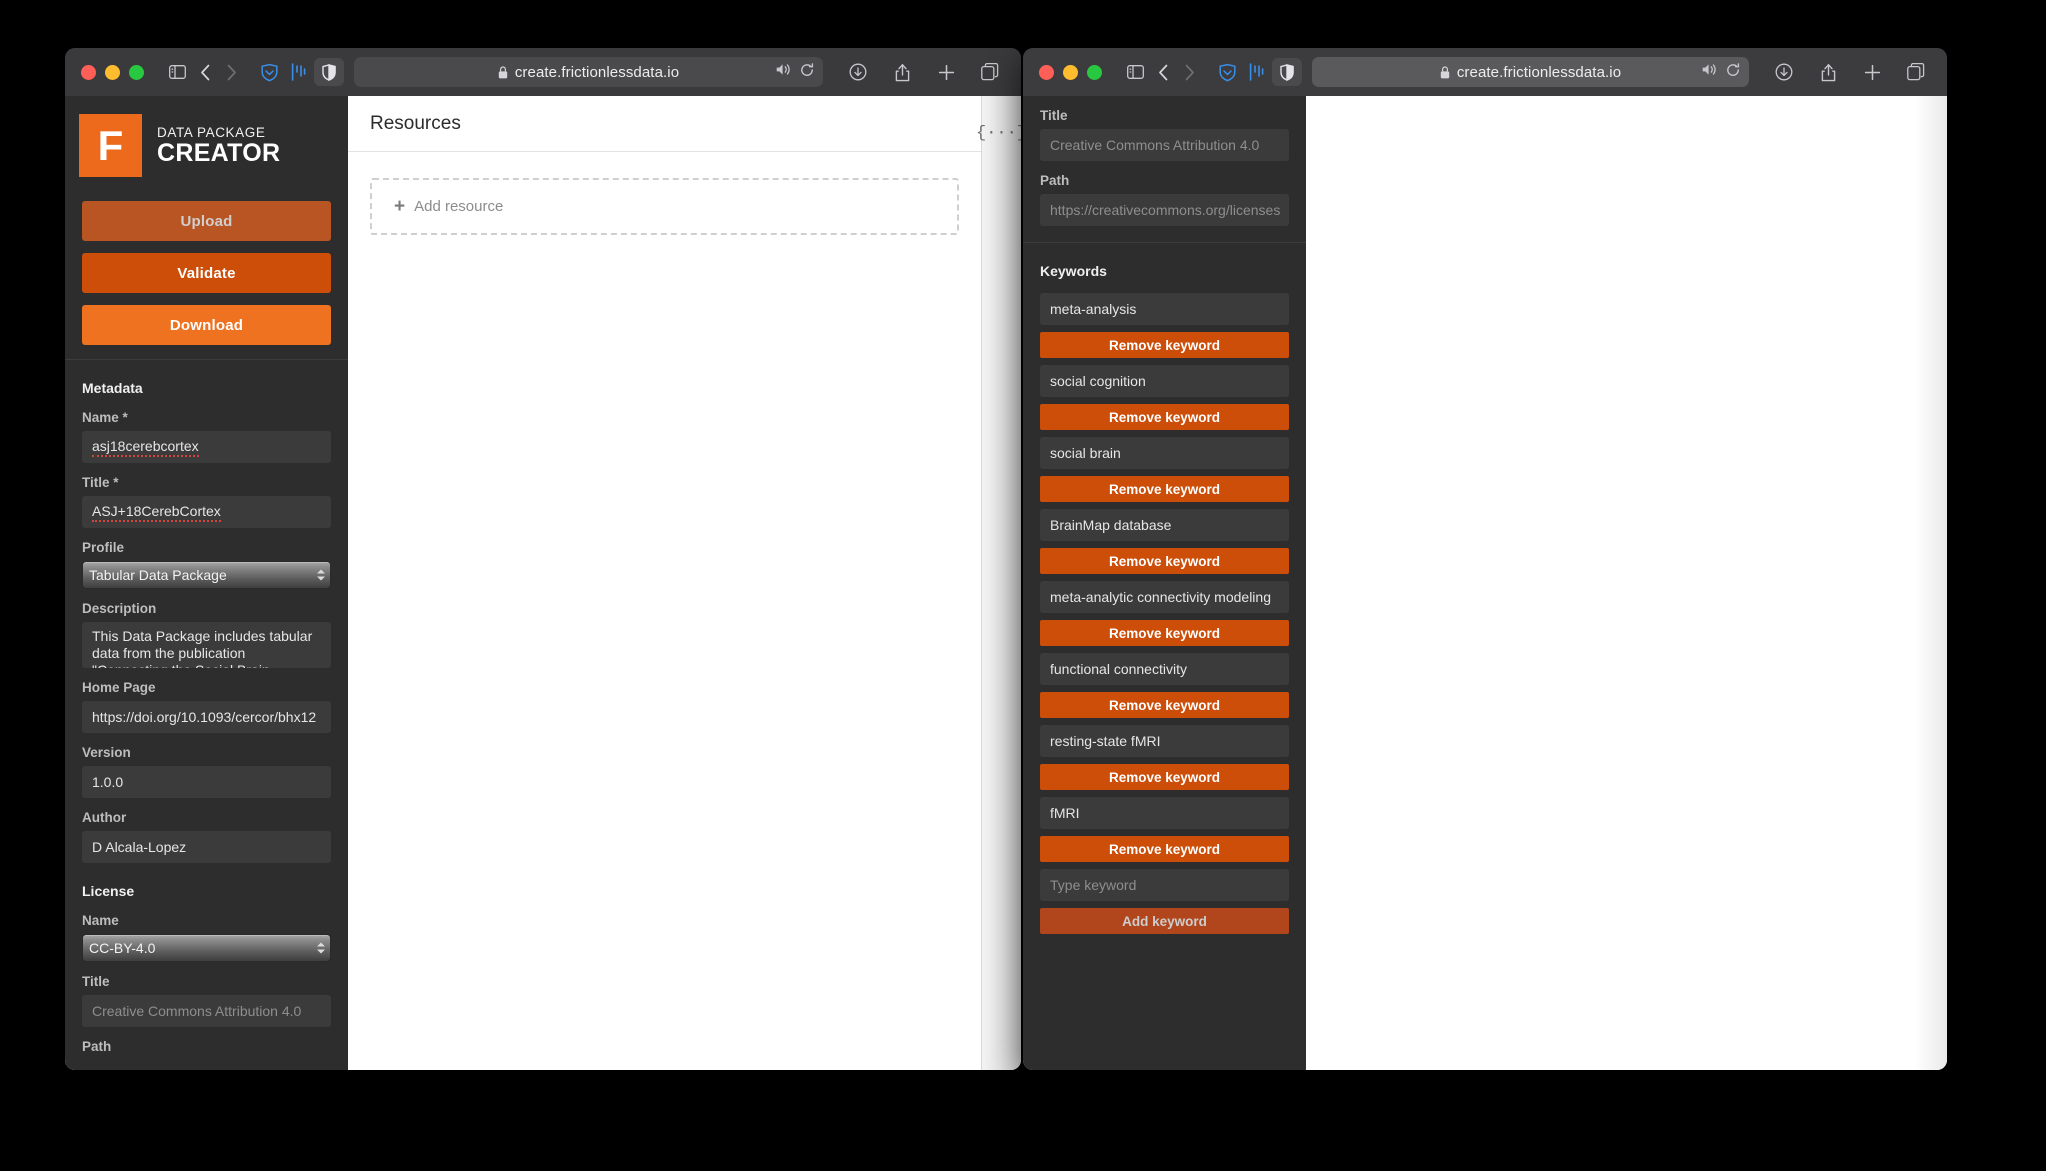 The height and width of the screenshot is (1171, 2046). What do you see at coordinates (400, 206) in the screenshot?
I see `plus-icon: +` at bounding box center [400, 206].